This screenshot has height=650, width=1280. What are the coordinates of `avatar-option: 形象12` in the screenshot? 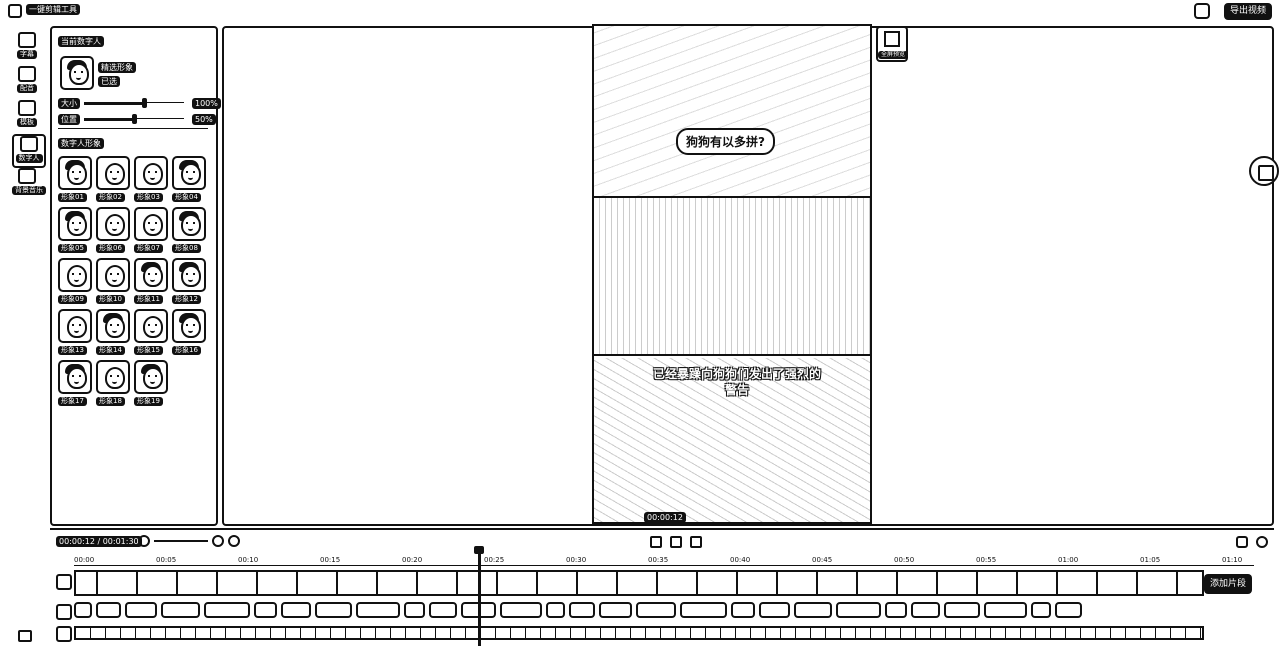 It's located at (190, 283).